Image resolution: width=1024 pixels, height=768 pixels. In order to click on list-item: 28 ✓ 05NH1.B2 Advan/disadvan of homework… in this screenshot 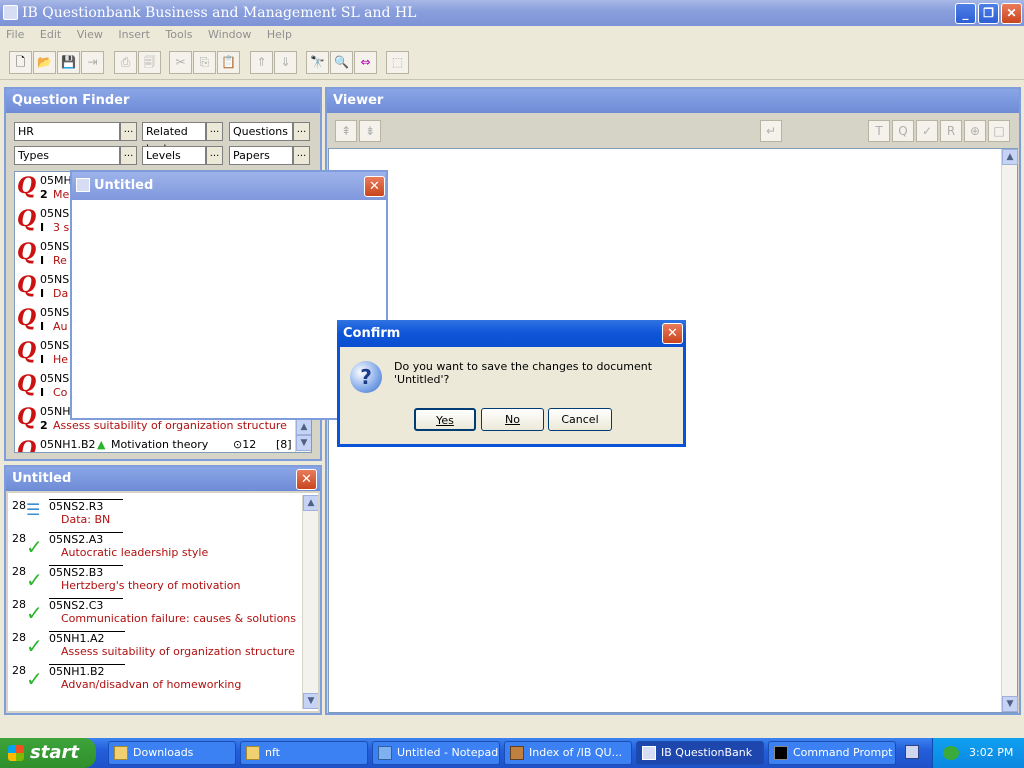, I will do `click(157, 678)`.